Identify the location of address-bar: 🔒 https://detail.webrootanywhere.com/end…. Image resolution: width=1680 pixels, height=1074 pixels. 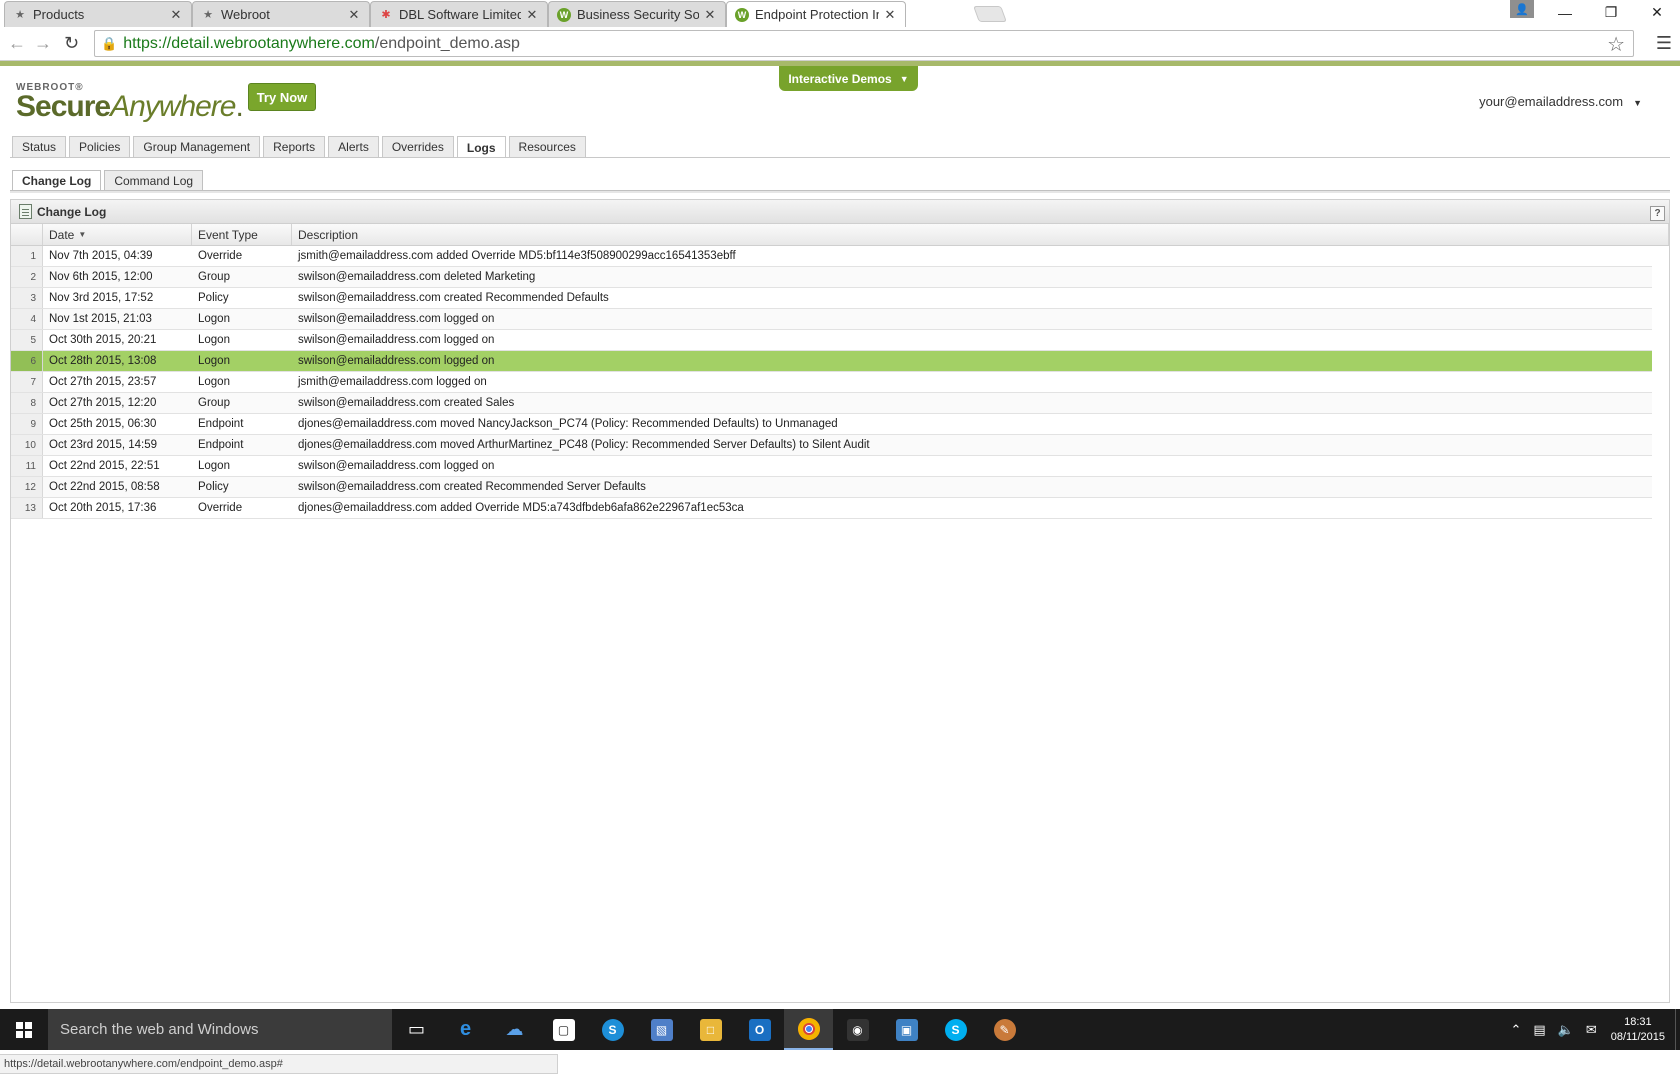
(864, 43).